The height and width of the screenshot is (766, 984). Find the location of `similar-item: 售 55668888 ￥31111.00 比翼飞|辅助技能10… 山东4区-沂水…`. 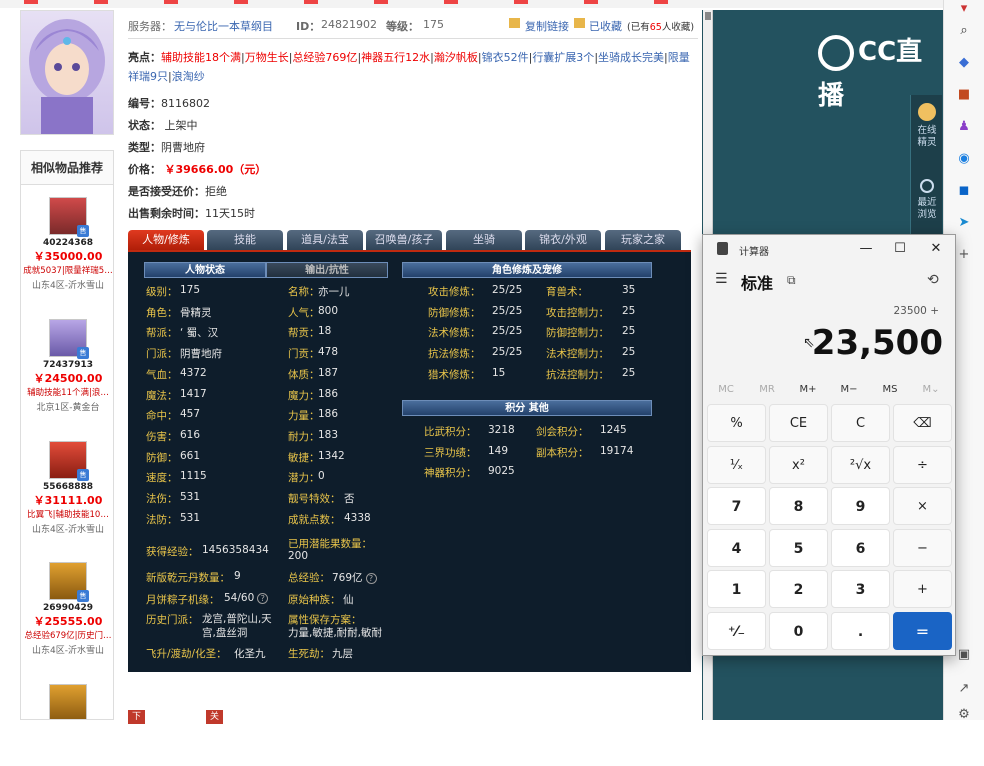

similar-item: 售 55668888 ￥31111.00 比翼飞|辅助技能10… 山东4区-沂水… is located at coordinates (67, 488).